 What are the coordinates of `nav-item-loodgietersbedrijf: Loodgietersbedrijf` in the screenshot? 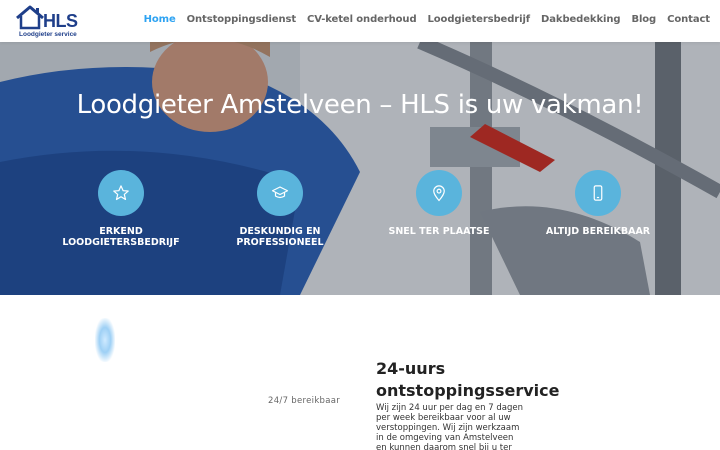 It's located at (479, 19).